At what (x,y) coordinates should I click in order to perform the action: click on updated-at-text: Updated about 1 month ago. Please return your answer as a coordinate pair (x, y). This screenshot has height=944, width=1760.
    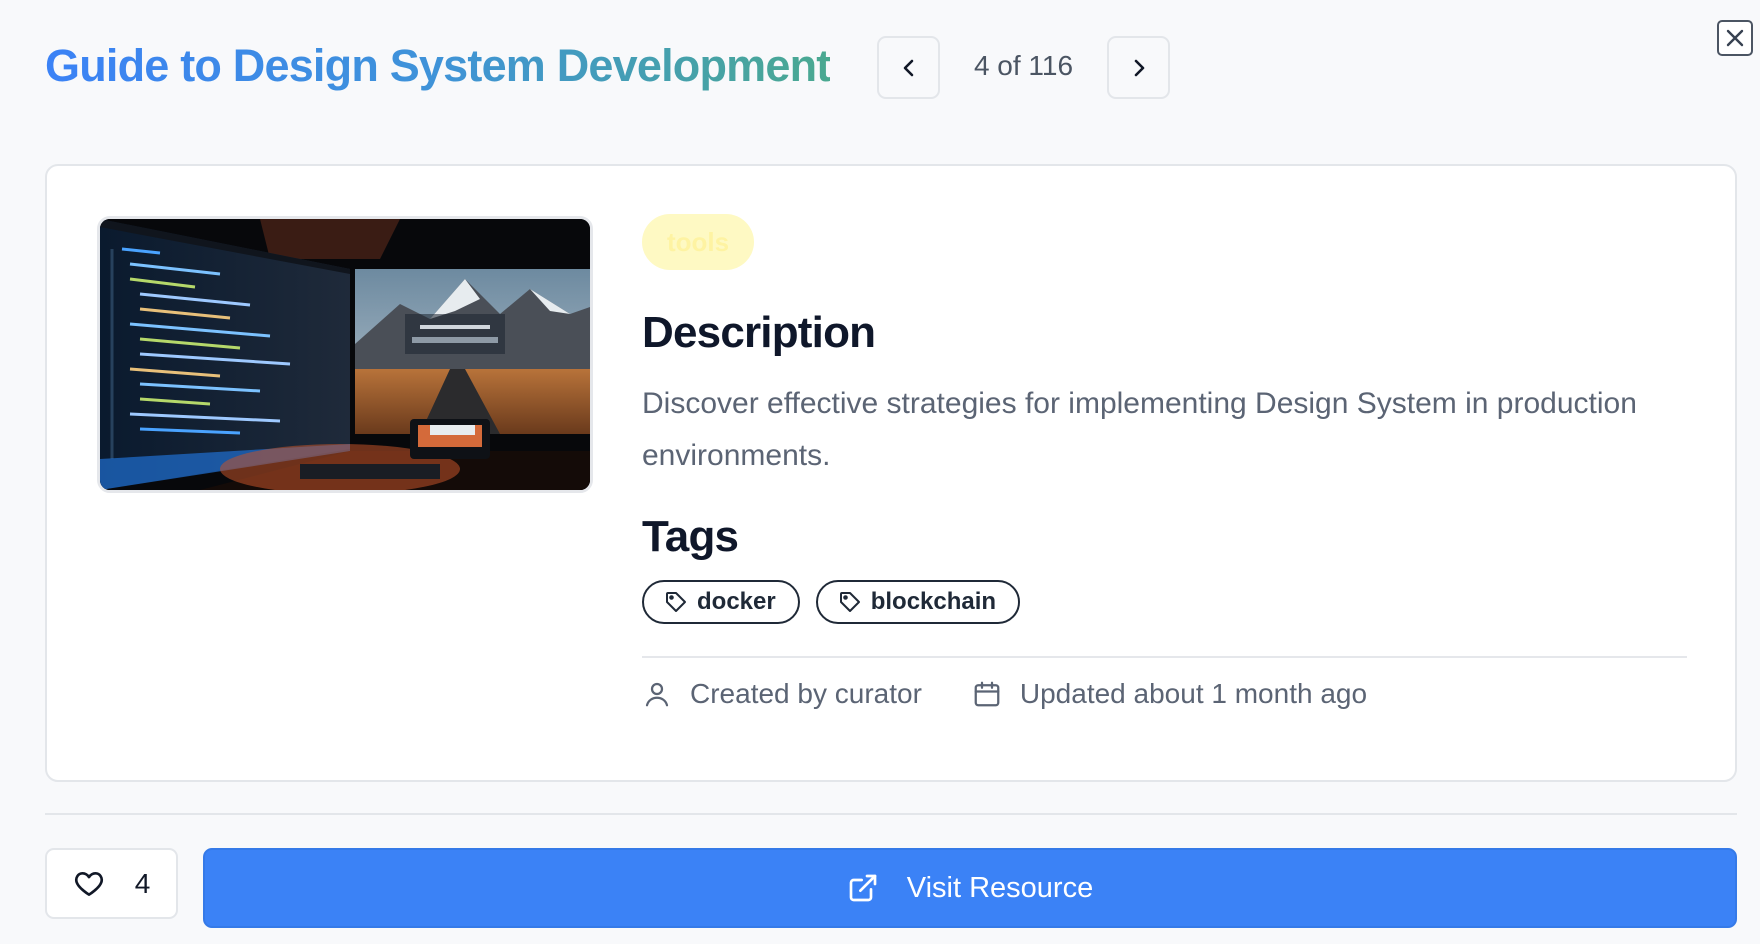
    Looking at the image, I should click on (1193, 693).